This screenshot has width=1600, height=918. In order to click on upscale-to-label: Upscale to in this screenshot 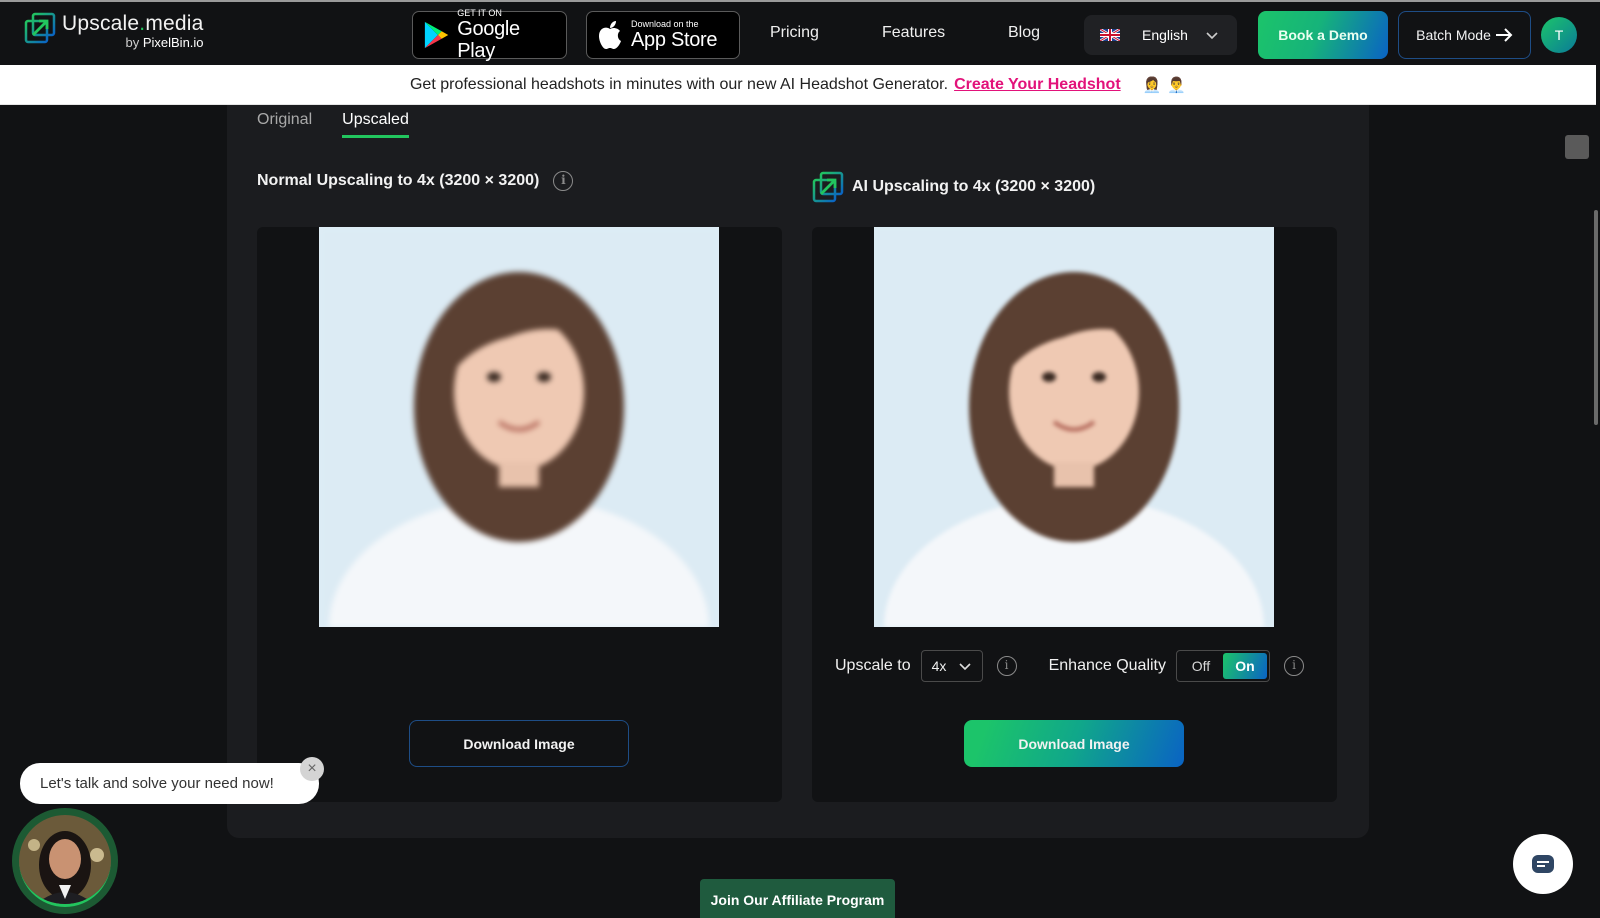, I will do `click(873, 665)`.